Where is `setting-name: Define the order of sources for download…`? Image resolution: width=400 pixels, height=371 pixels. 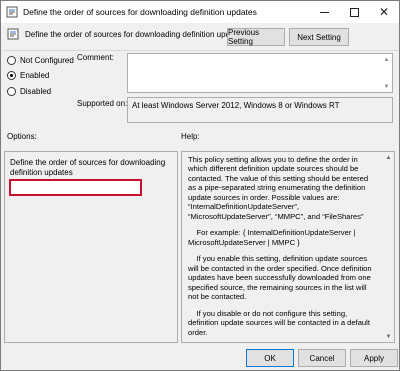
setting-name: Define the order of sources for download… is located at coordinates (135, 34).